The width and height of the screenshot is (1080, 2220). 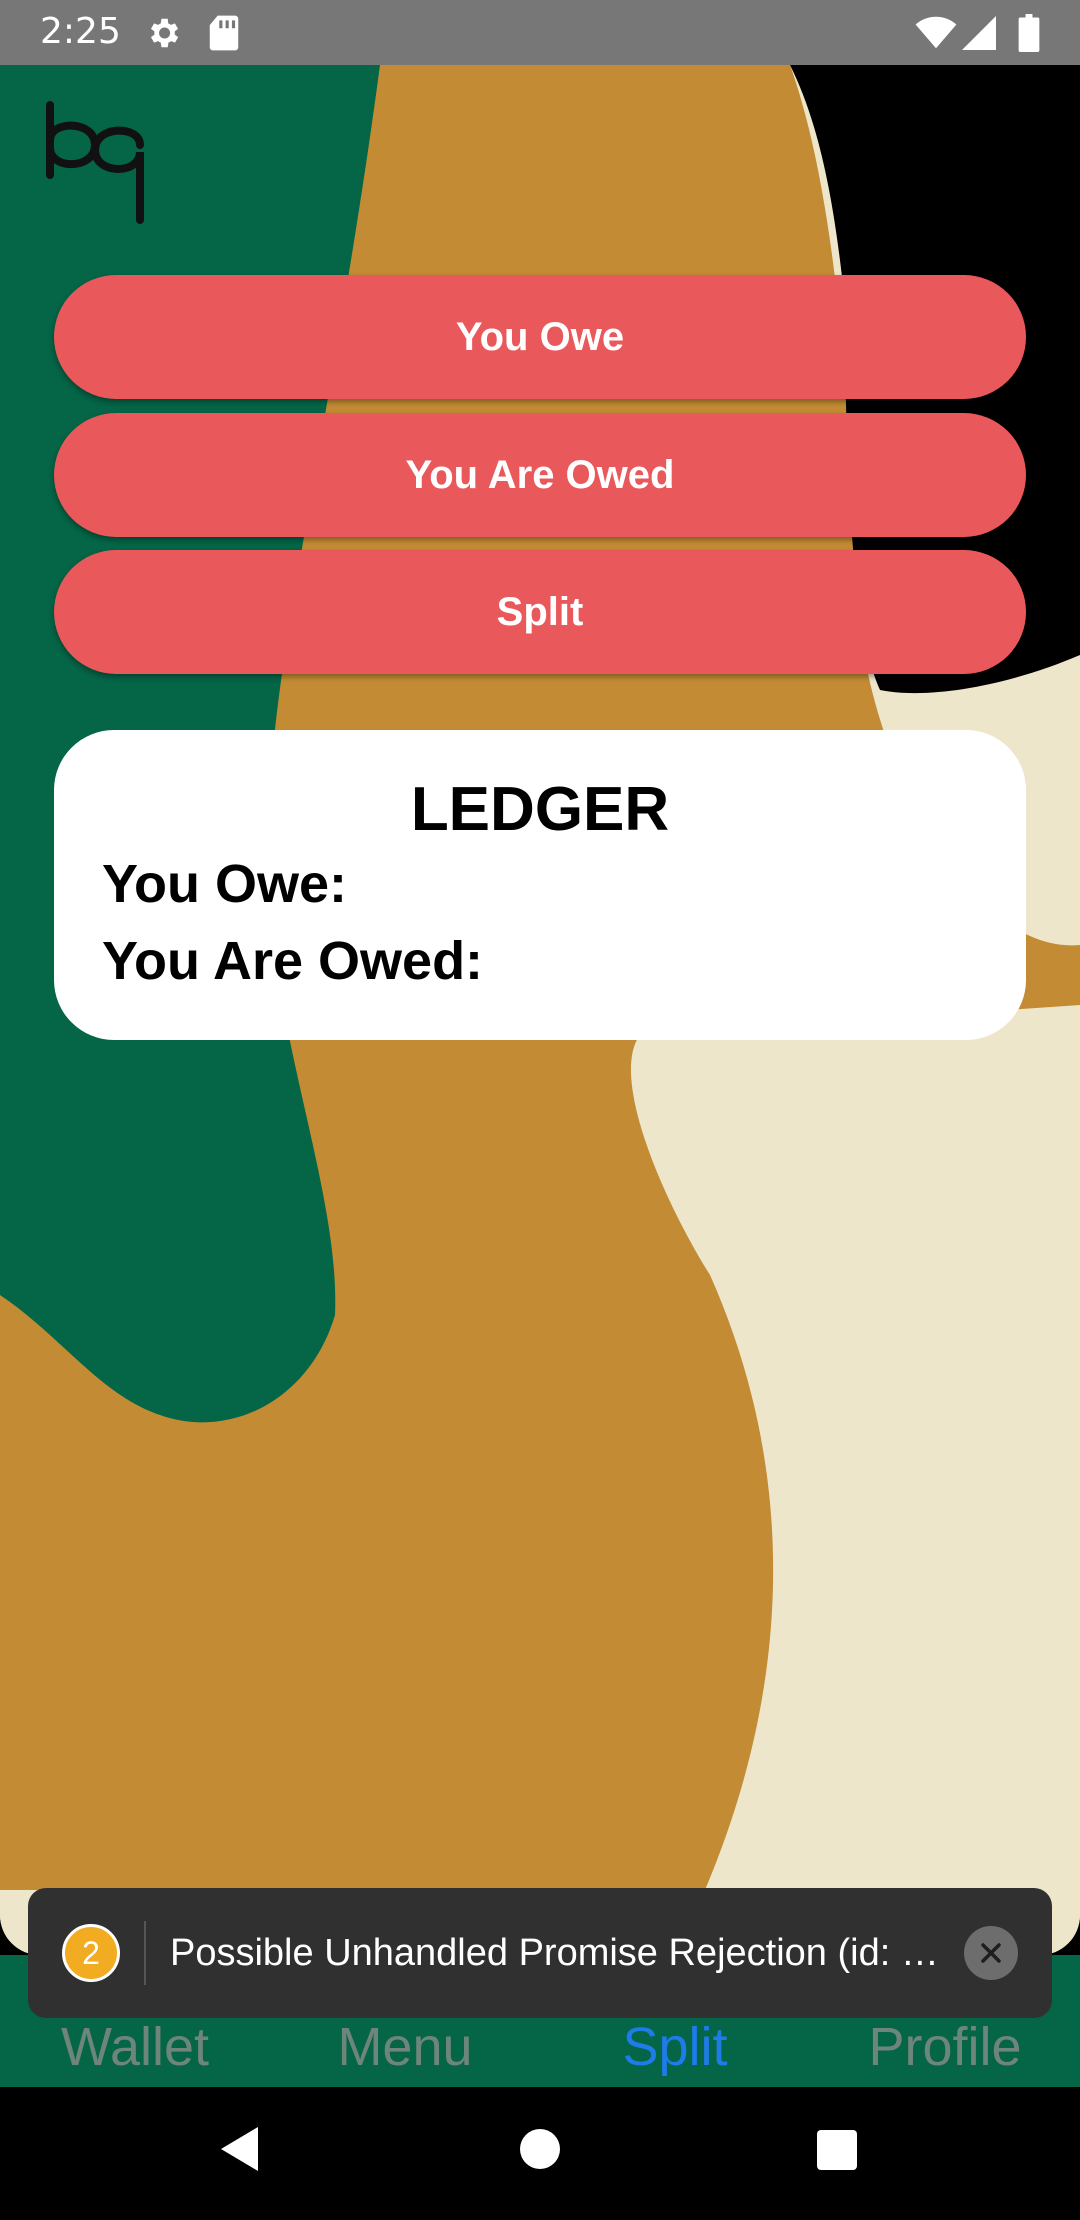 I want to click on tab-menu: Menu, so click(x=405, y=2047).